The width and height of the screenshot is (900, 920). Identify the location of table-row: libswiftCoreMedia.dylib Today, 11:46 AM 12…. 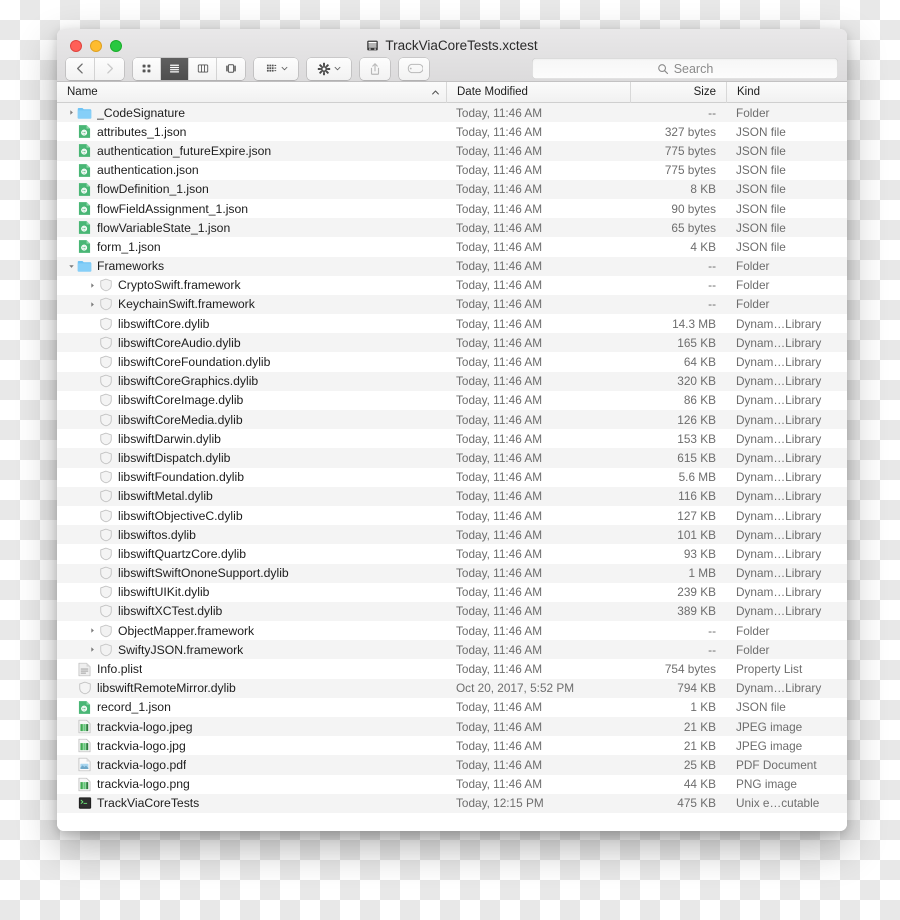
(452, 420).